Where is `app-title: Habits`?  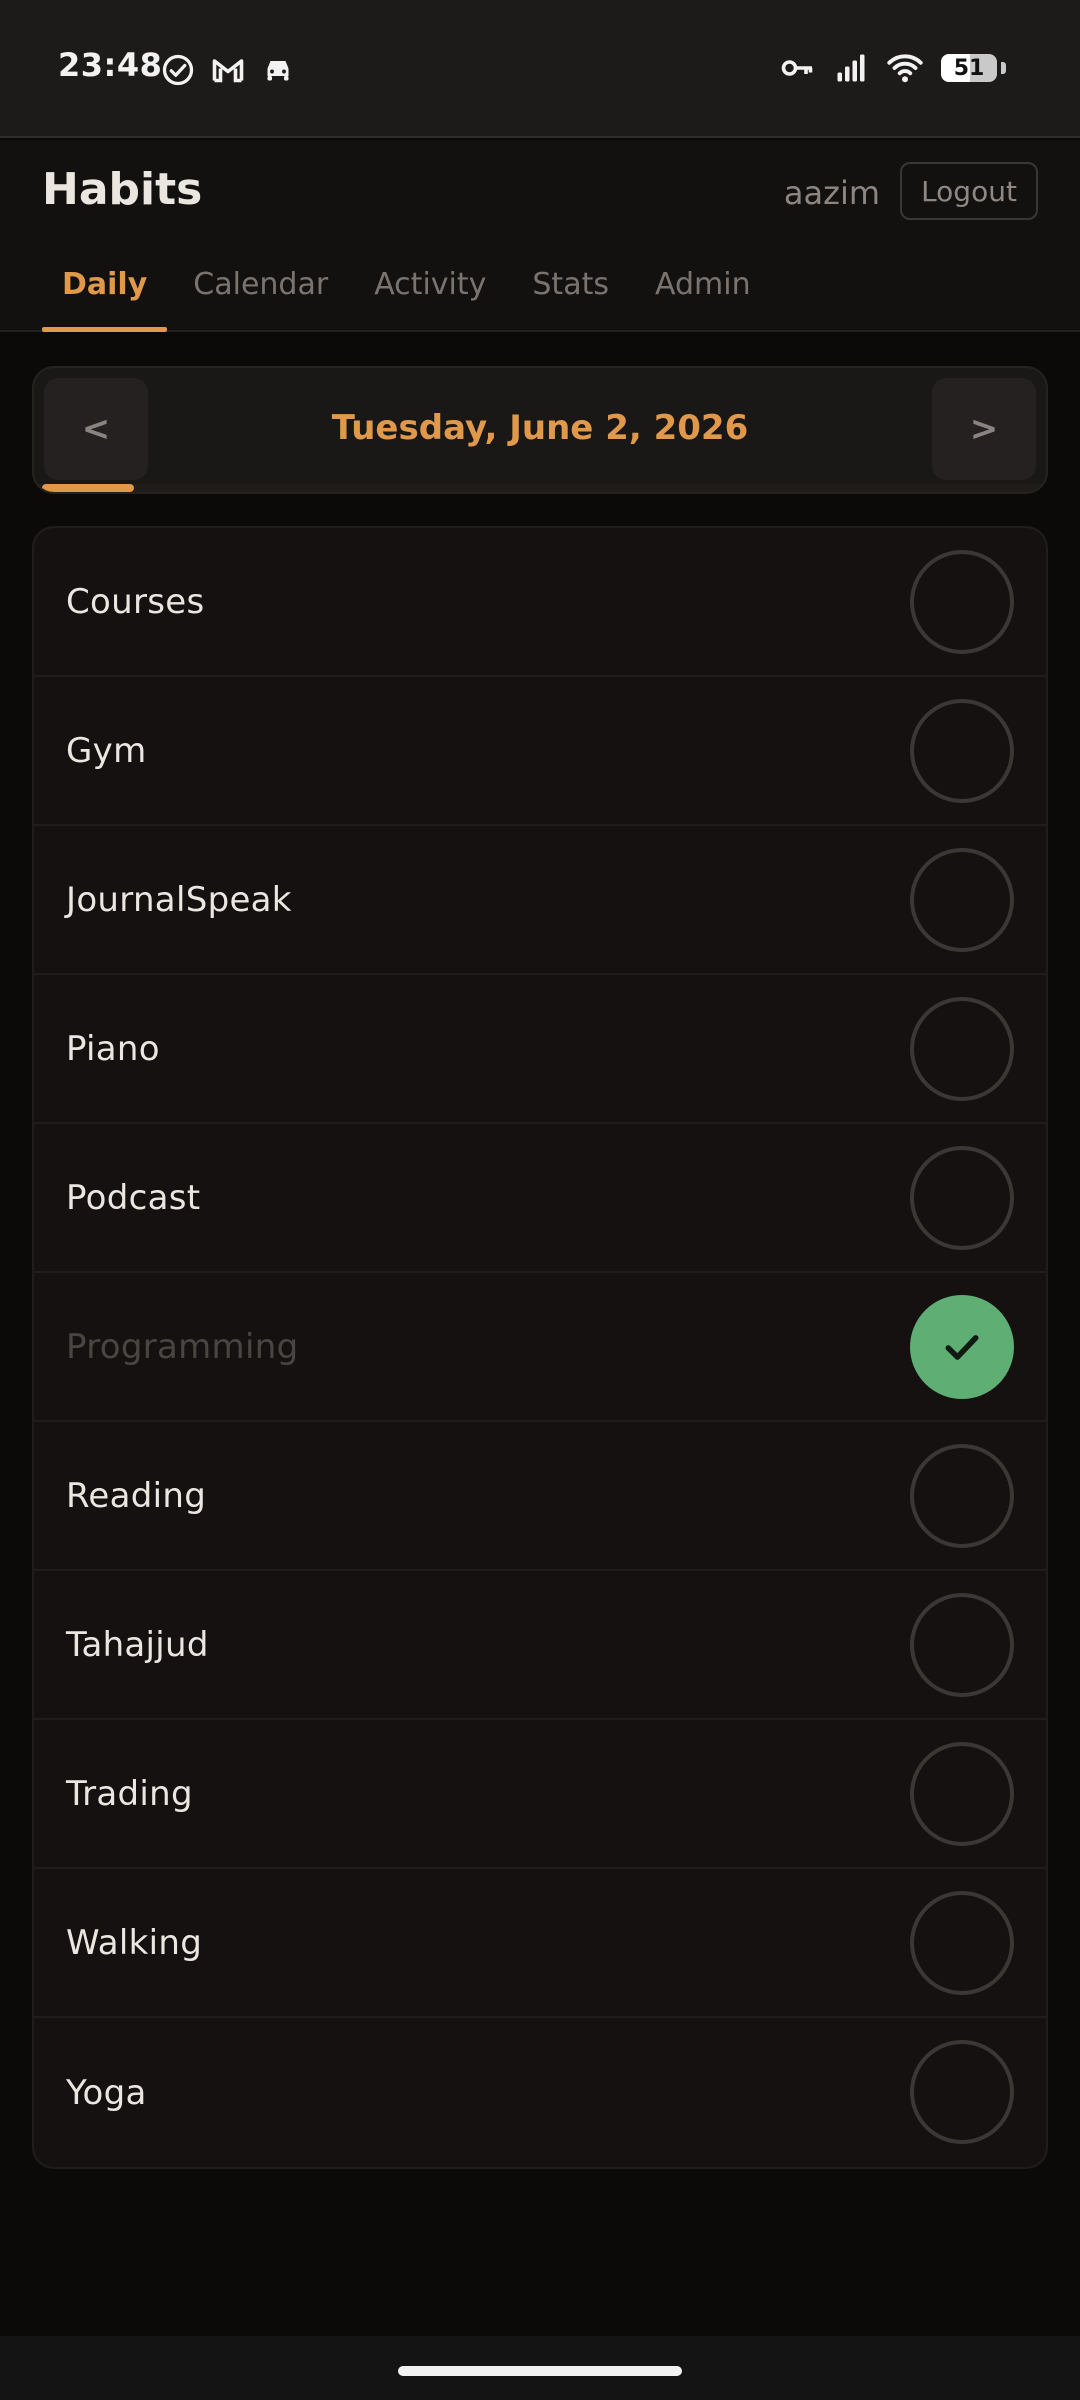 app-title: Habits is located at coordinates (122, 189).